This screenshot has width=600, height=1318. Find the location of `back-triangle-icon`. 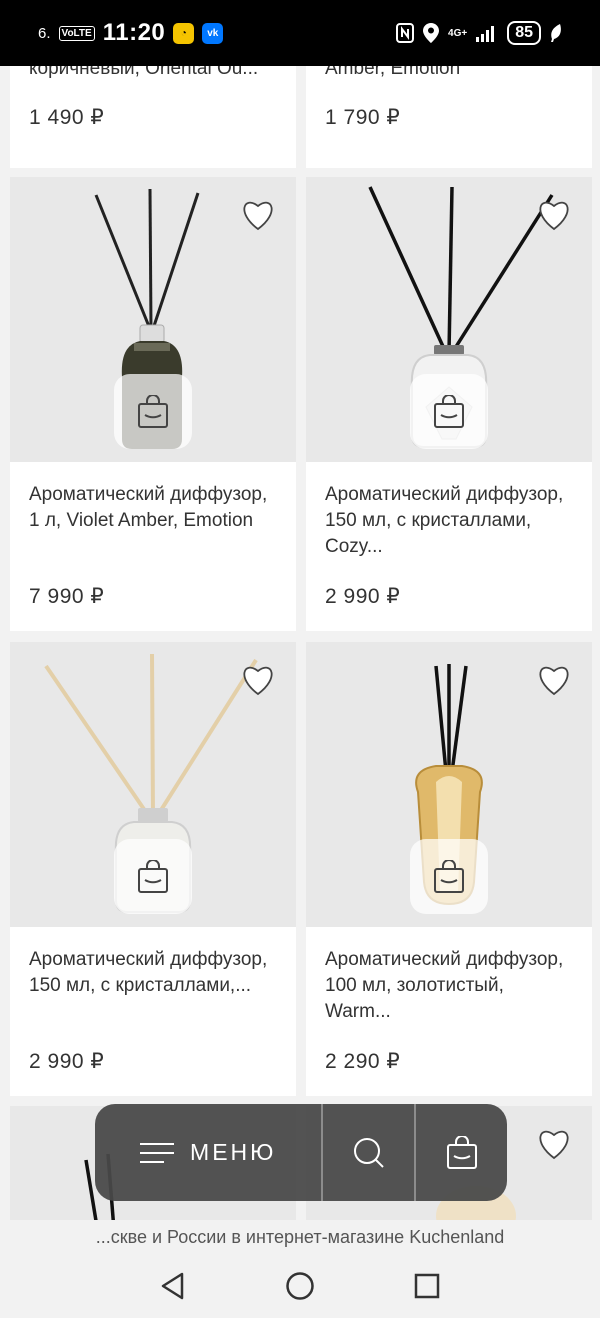

back-triangle-icon is located at coordinates (173, 1286).